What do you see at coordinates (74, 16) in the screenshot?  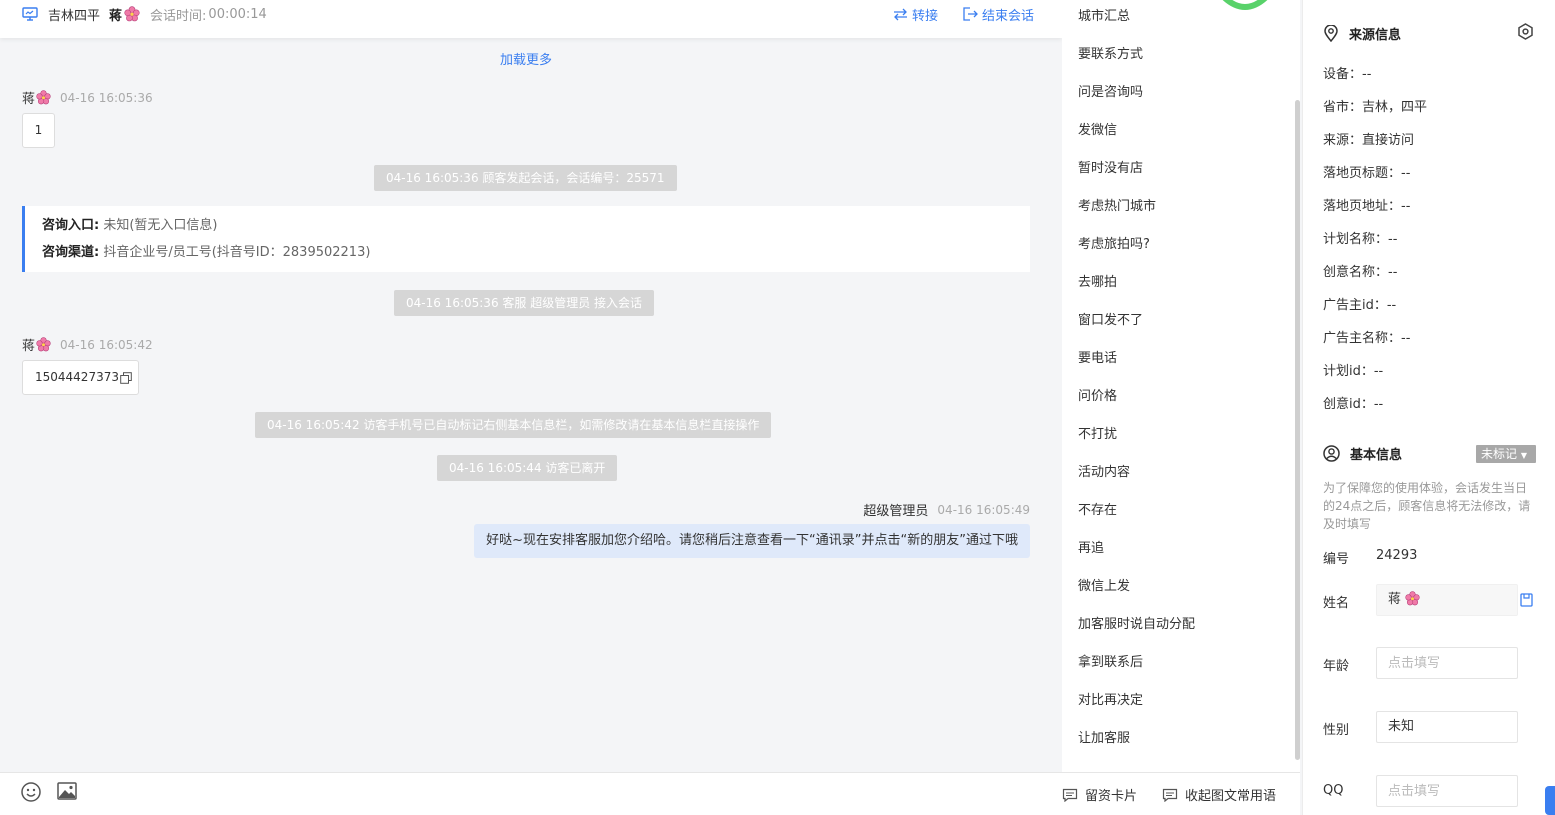 I see `visitor-location: 吉林四平` at bounding box center [74, 16].